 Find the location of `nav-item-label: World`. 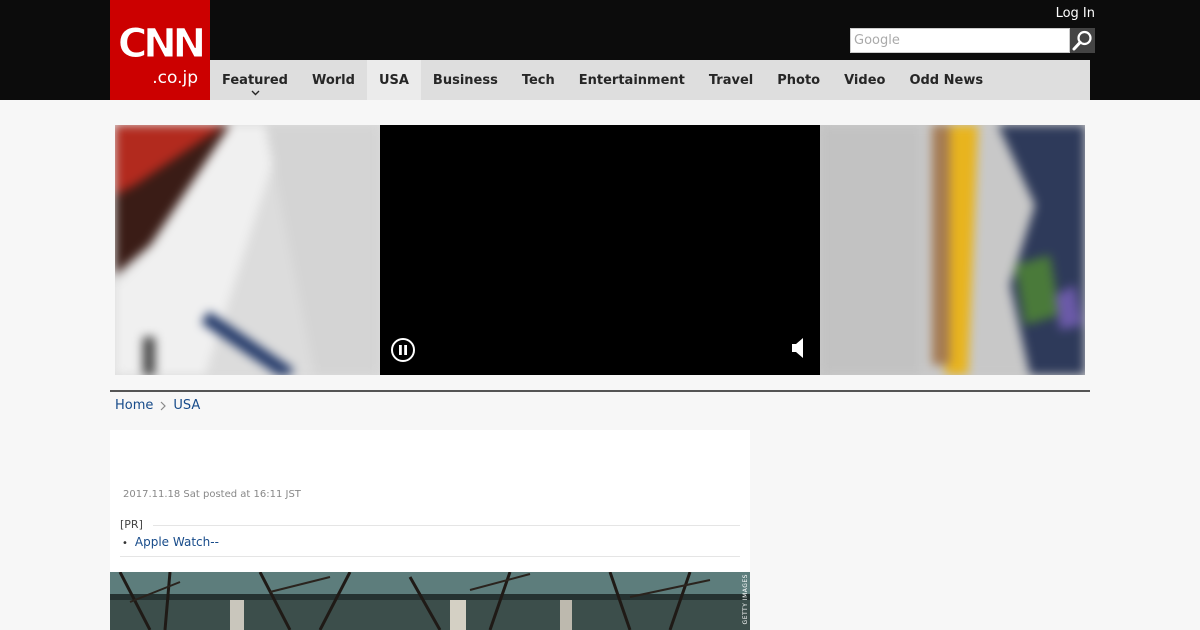

nav-item-label: World is located at coordinates (333, 80).